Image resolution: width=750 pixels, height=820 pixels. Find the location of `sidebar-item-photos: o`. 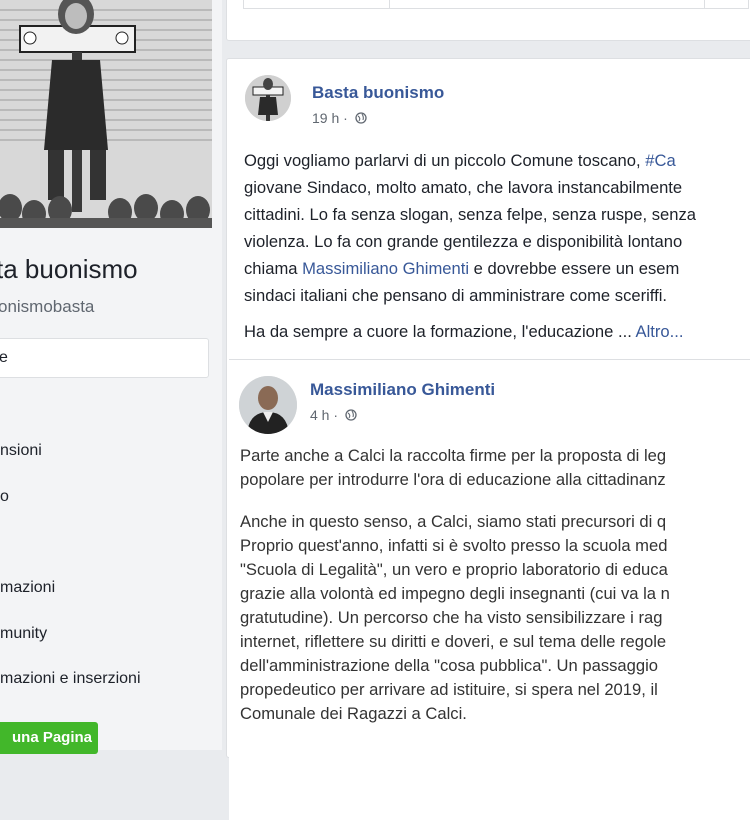

sidebar-item-photos: o is located at coordinates (4, 497).